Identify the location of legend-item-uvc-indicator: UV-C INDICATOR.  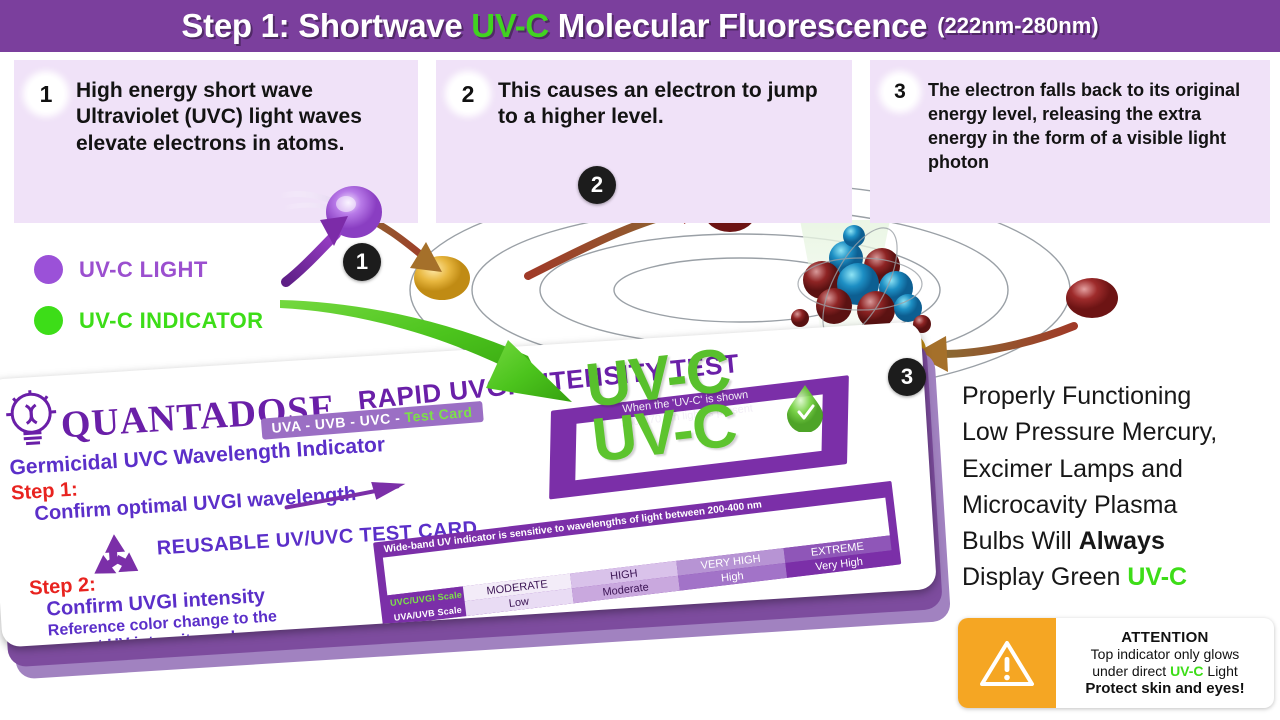
(148, 320).